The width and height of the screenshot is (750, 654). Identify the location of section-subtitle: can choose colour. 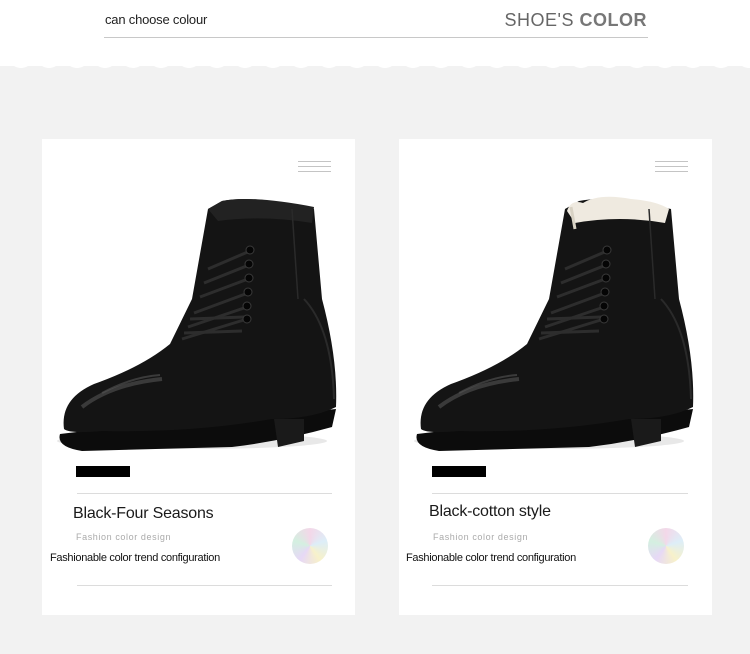
(156, 19).